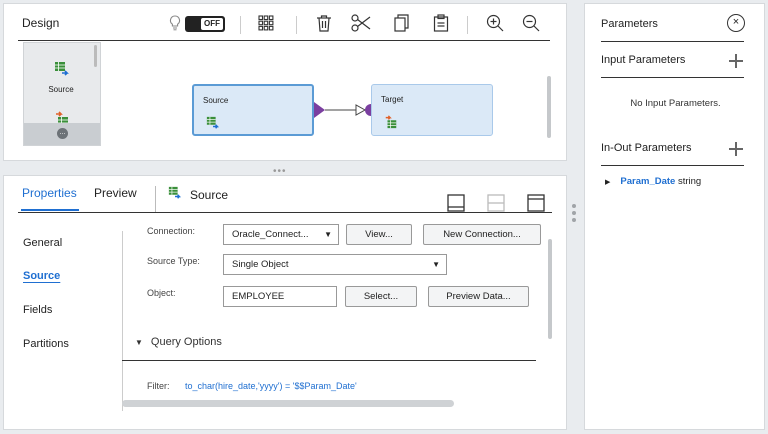  What do you see at coordinates (37, 310) in the screenshot?
I see `nav-fields: Fields` at bounding box center [37, 310].